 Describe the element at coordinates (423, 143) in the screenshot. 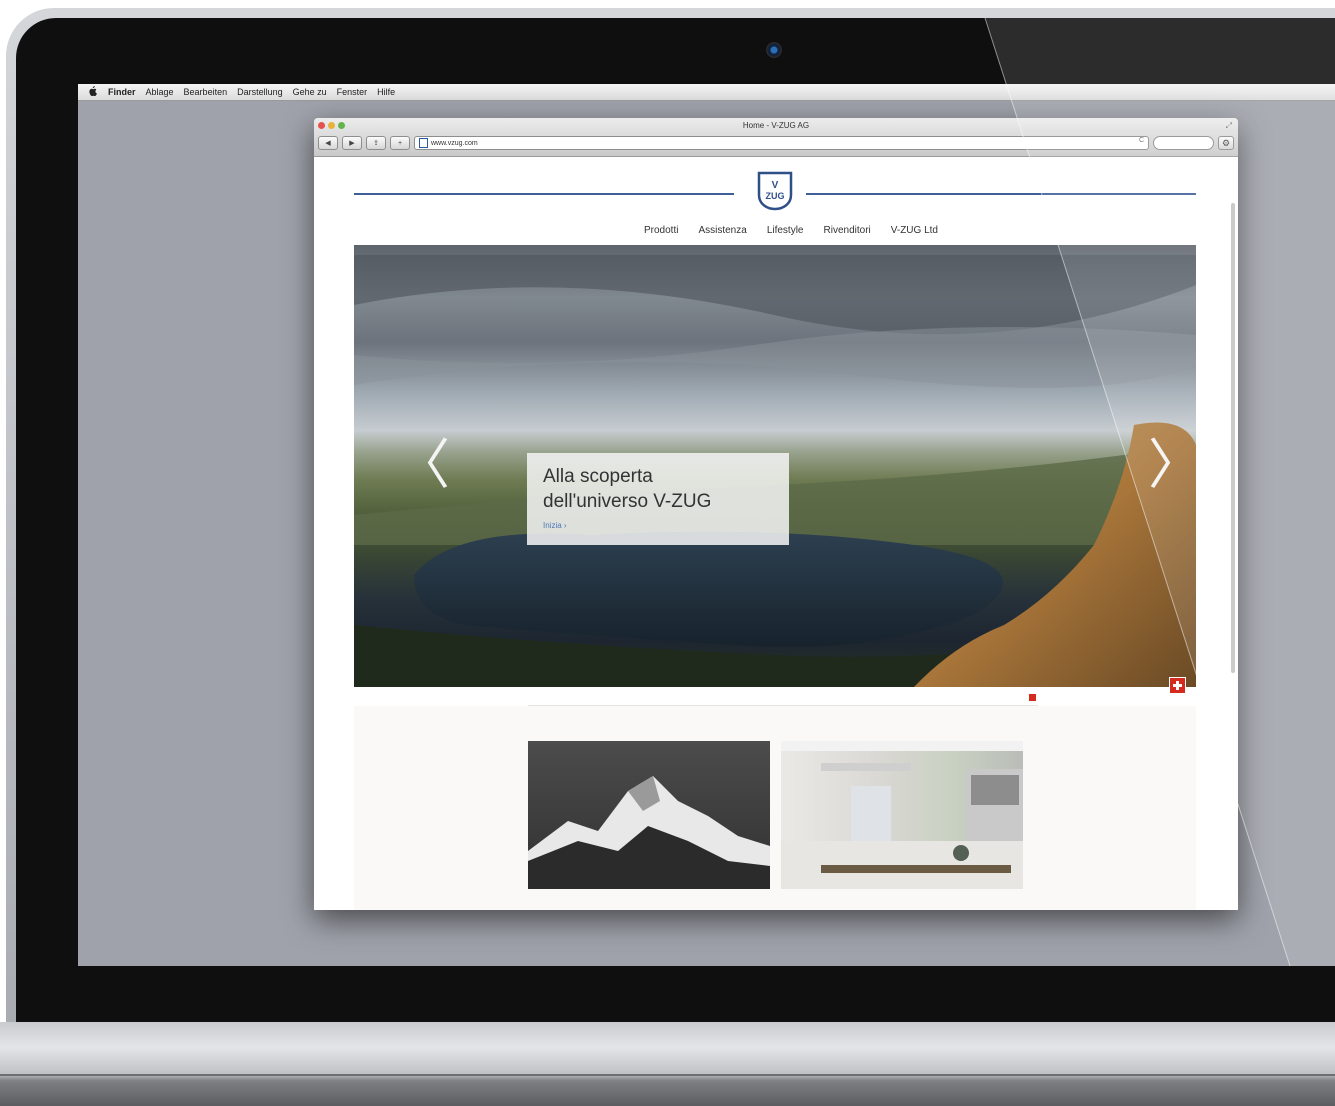

I see `page-icon` at that location.